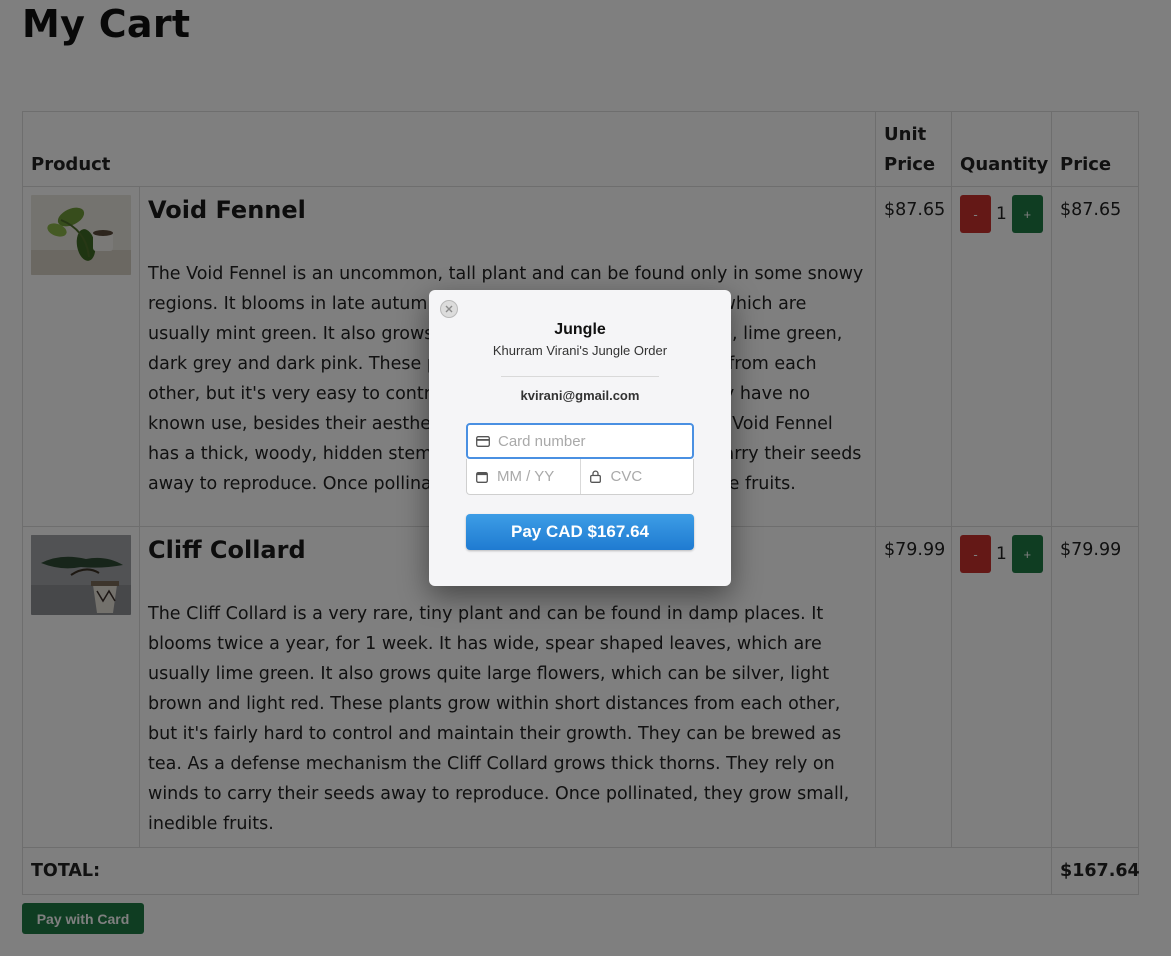 Image resolution: width=1171 pixels, height=956 pixels. I want to click on calendar-icon, so click(482, 477).